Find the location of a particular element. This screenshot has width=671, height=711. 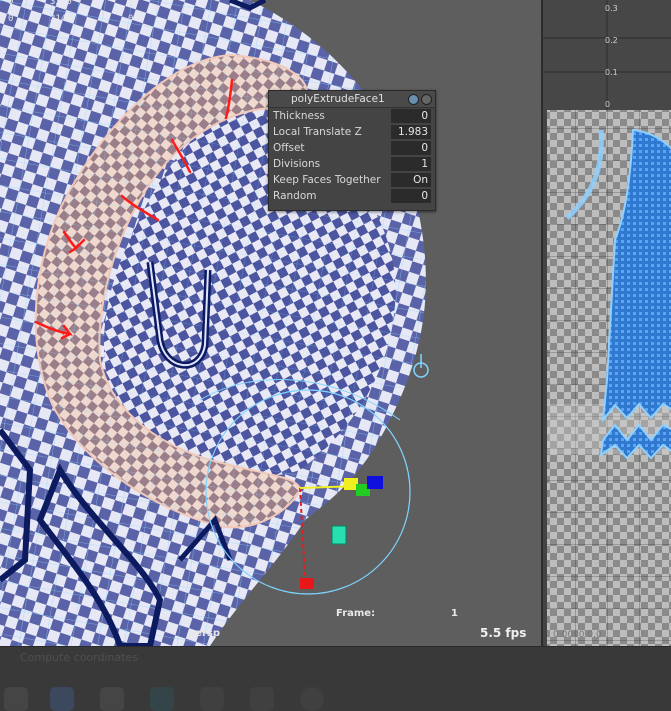

attr-row-keep-faces-together: Keep Faces Together On is located at coordinates (352, 180).